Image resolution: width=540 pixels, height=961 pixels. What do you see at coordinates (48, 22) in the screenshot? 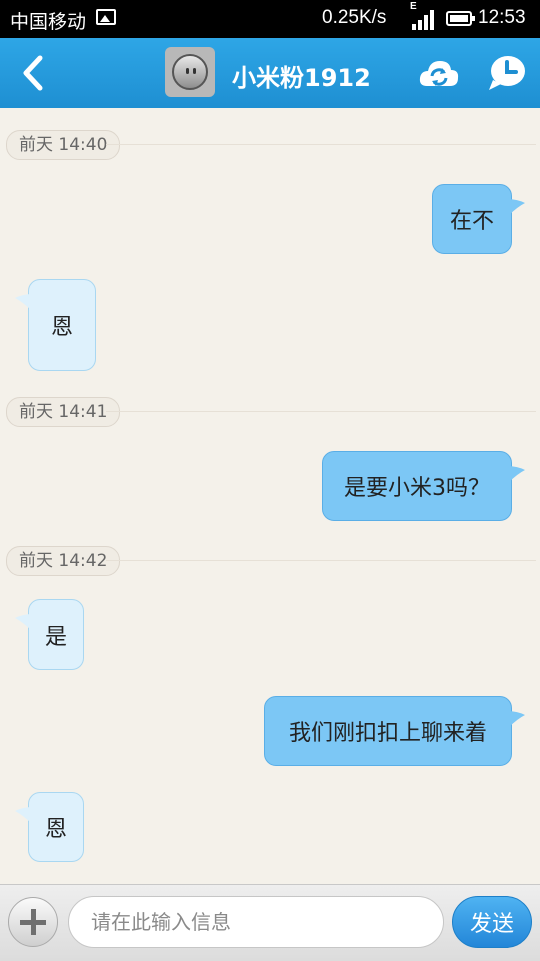
I see `carrier-label: 中国移动` at bounding box center [48, 22].